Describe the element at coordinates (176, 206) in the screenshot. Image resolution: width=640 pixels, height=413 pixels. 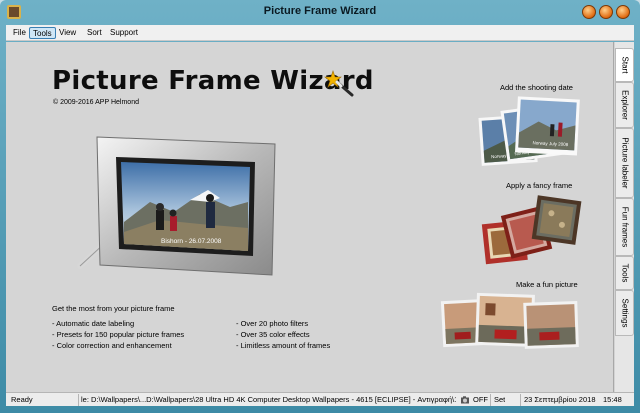
I see `picture-frame-preview: Bishorn - 26.07.2008` at that location.